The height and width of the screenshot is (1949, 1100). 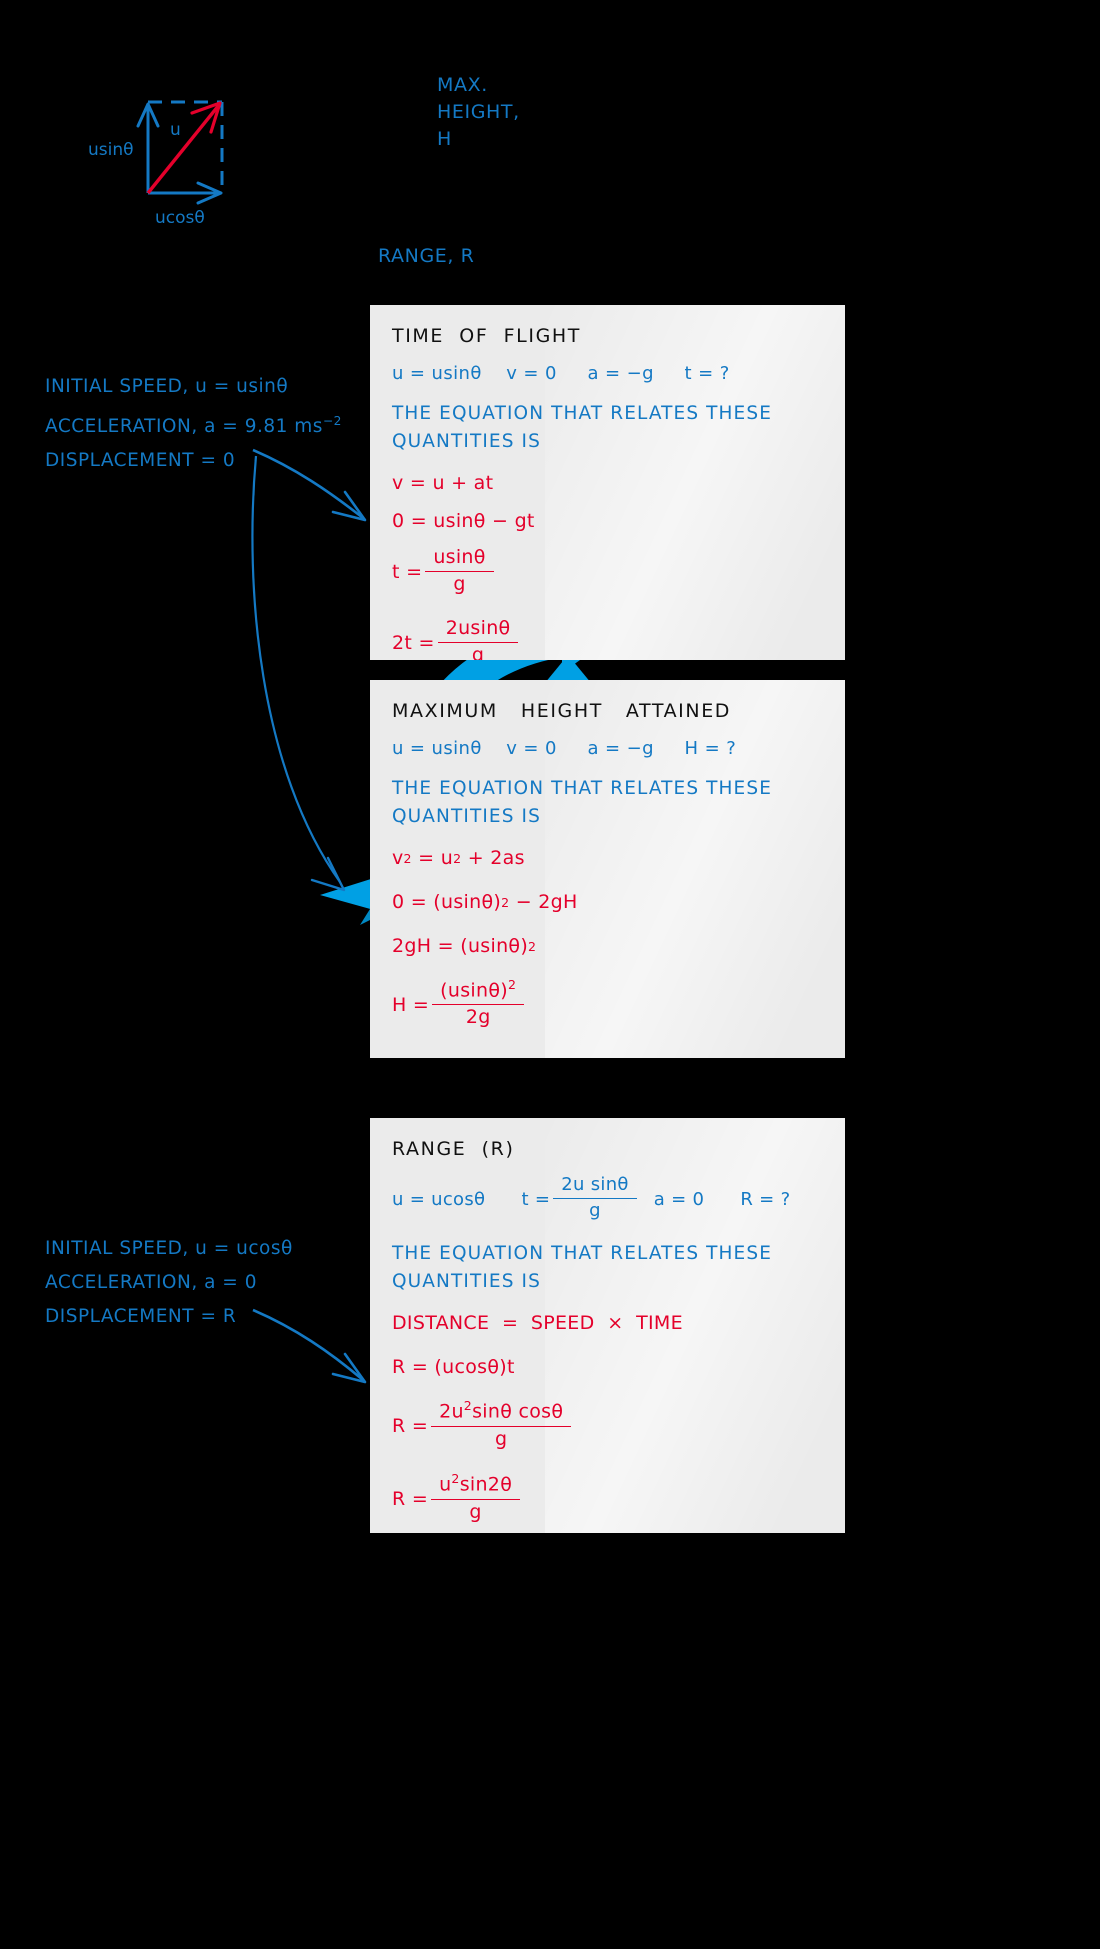 I want to click on height-eq2-a: 0 = (usinθ), so click(x=447, y=902).